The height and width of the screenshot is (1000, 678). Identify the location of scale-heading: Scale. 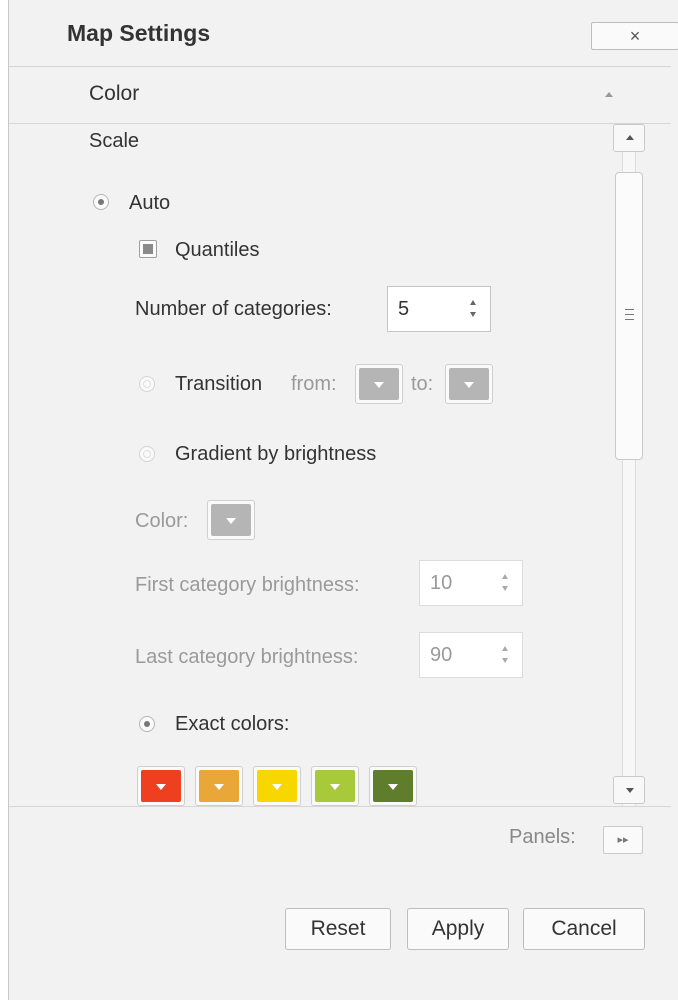
(114, 141).